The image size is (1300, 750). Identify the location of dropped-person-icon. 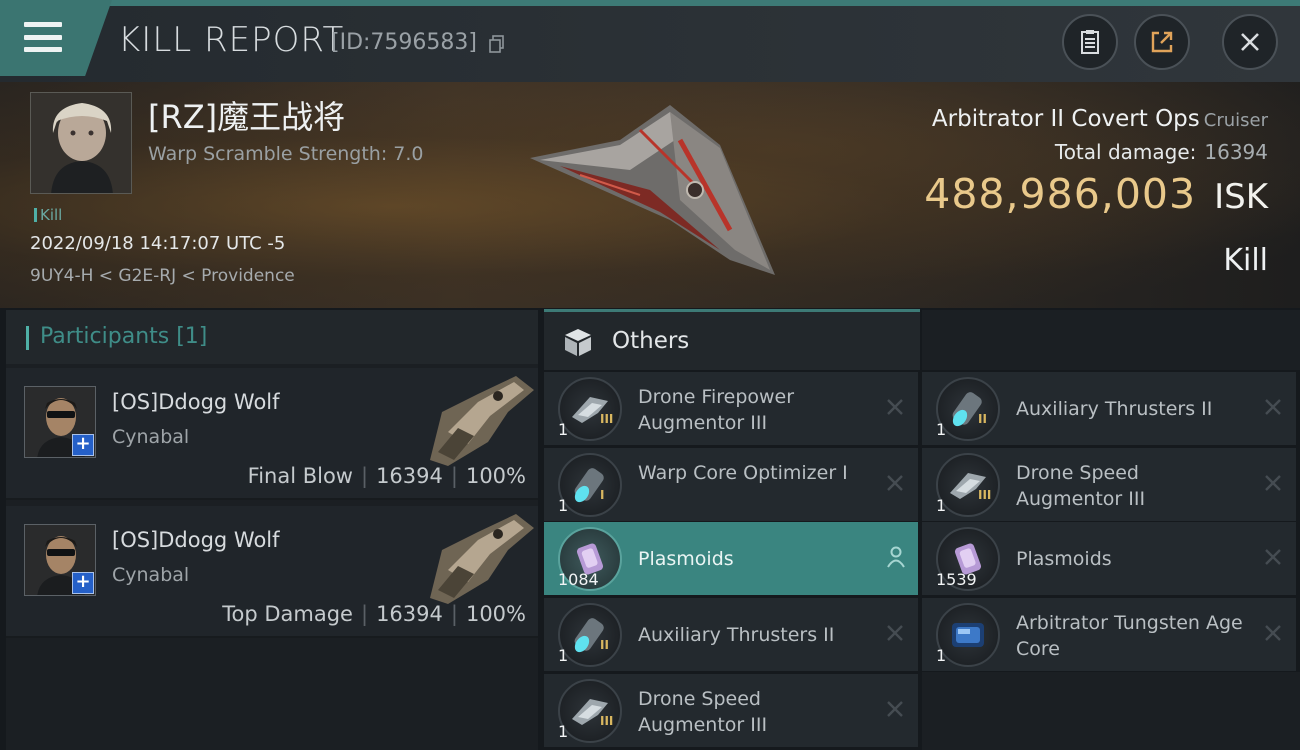
(896, 557).